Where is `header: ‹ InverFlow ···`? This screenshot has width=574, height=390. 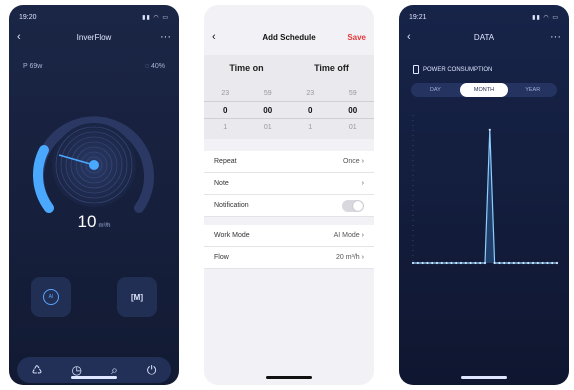
header: ‹ InverFlow ··· is located at coordinates (94, 37).